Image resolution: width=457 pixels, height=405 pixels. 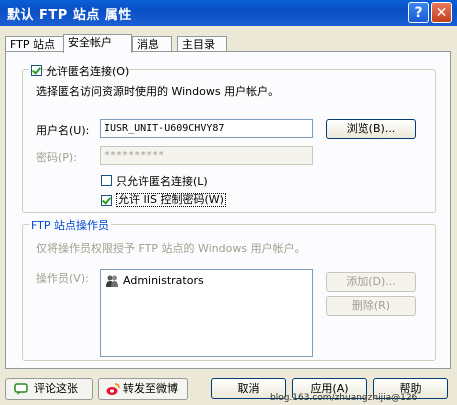 I want to click on forward-weibo-button: 转发至微博, so click(x=143, y=389).